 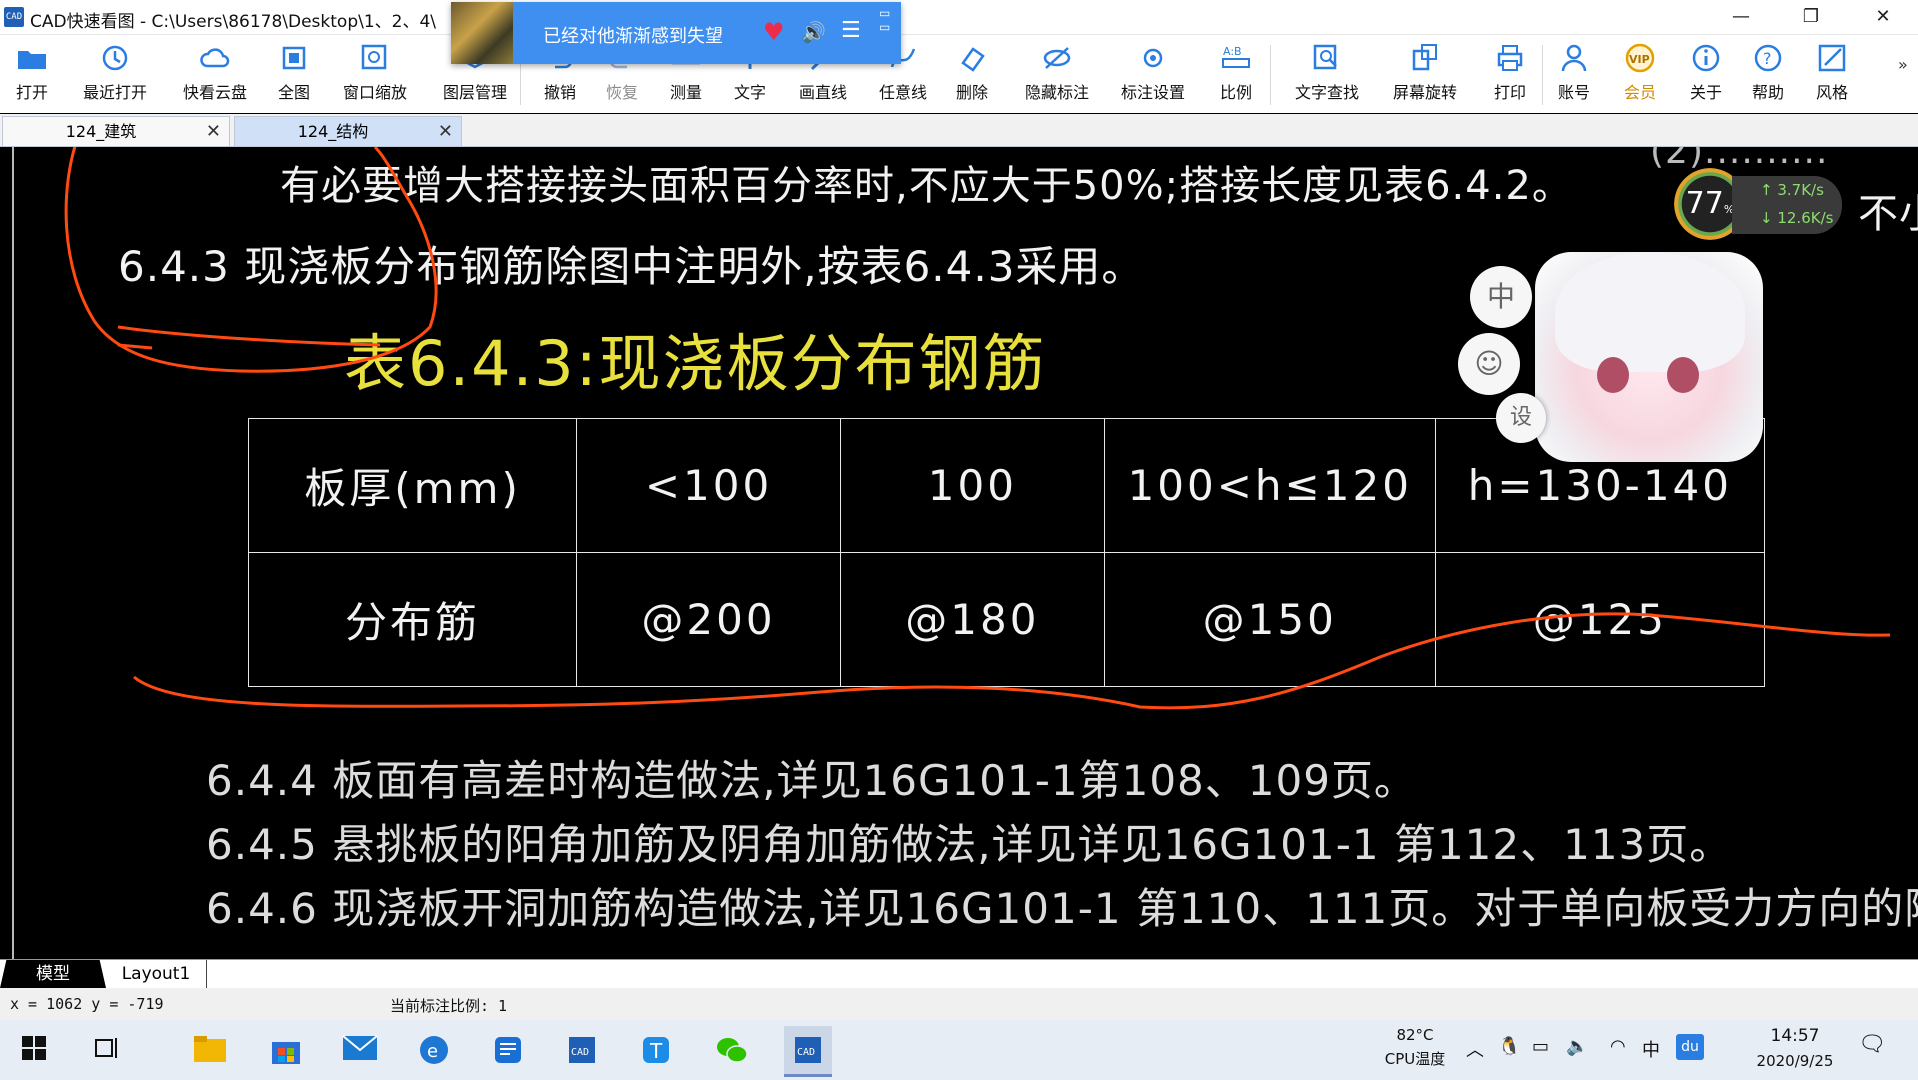 I want to click on annotation-settings-icon, so click(x=1153, y=58).